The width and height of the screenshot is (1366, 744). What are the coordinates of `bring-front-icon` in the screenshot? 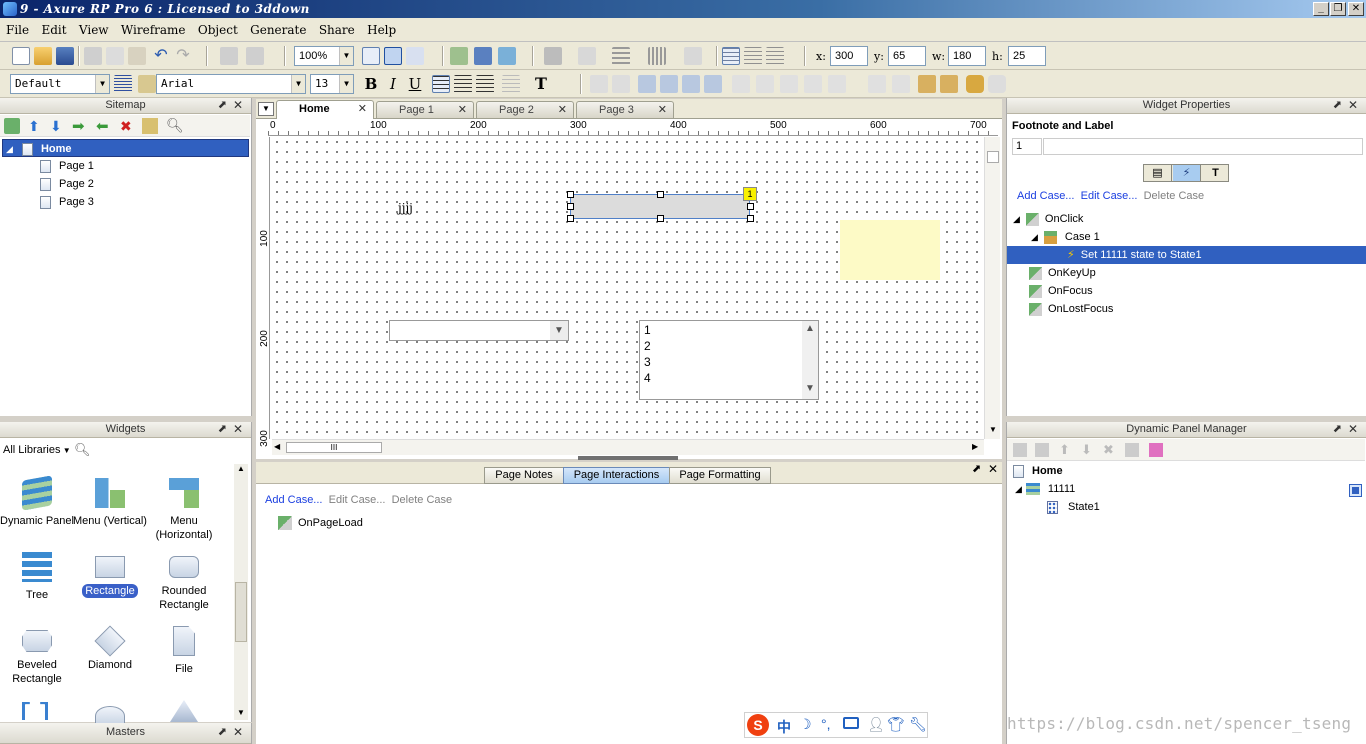 It's located at (647, 84).